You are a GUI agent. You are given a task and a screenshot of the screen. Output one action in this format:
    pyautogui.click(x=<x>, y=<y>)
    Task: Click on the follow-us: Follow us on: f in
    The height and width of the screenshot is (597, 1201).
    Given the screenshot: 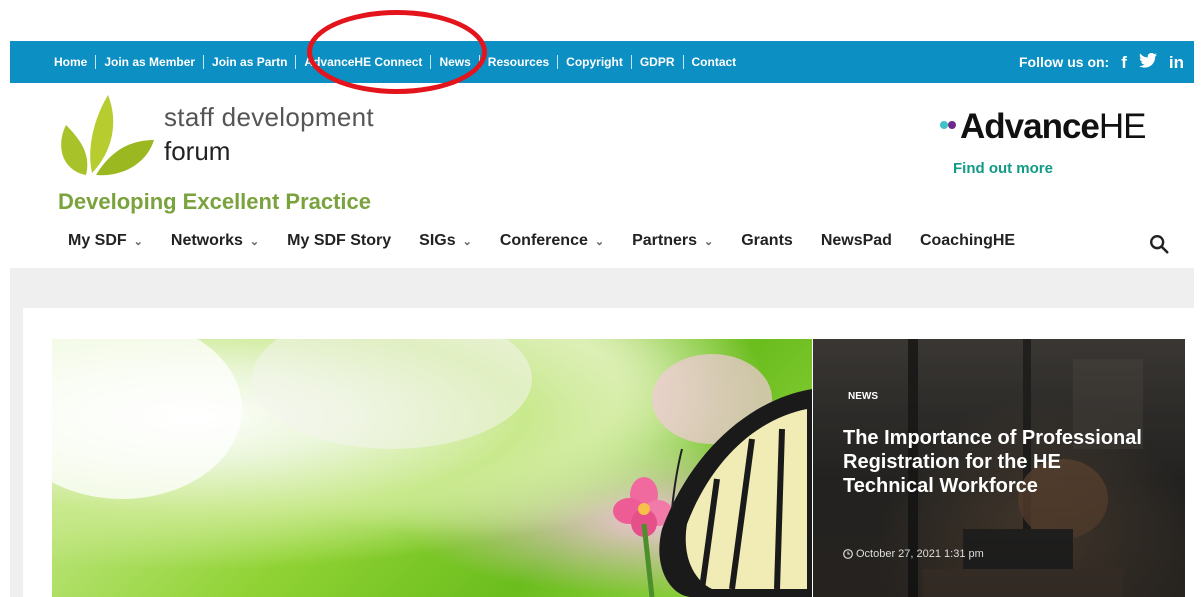 What is the action you would take?
    pyautogui.click(x=1101, y=61)
    